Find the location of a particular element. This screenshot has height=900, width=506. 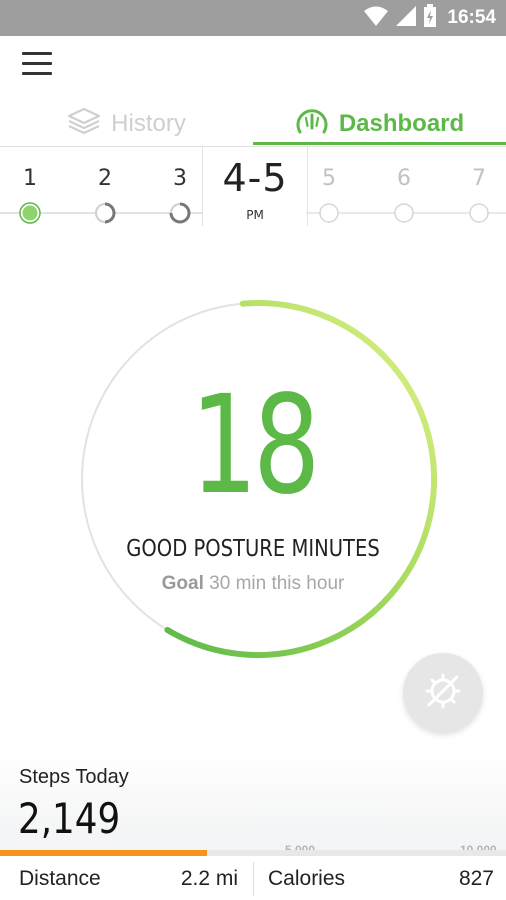

hour-3: 3 is located at coordinates (180, 178).